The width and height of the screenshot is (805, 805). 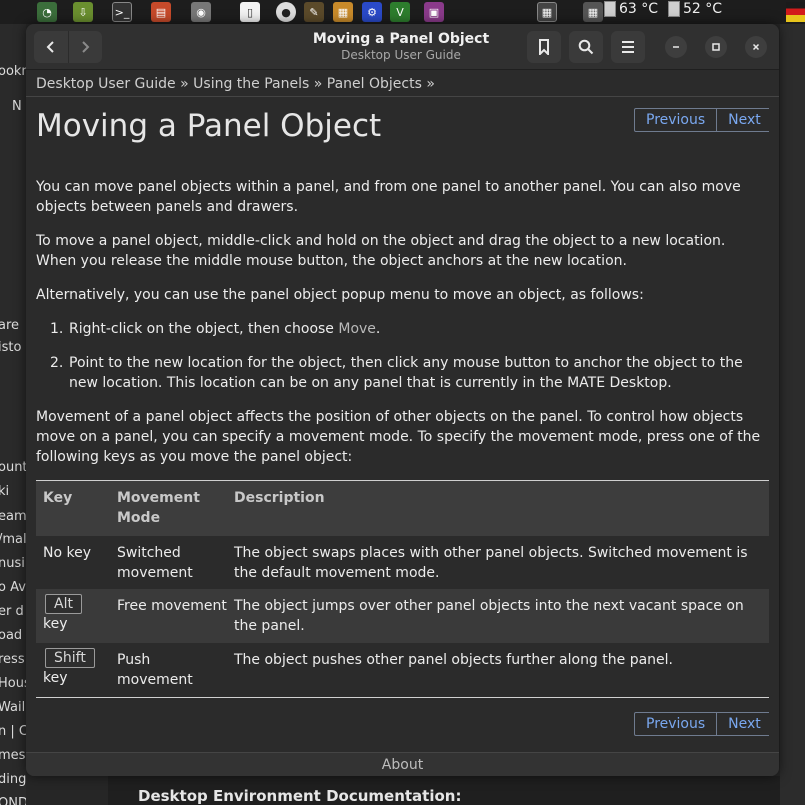 What do you see at coordinates (161, 12) in the screenshot?
I see `archive-manager-icon: ▤` at bounding box center [161, 12].